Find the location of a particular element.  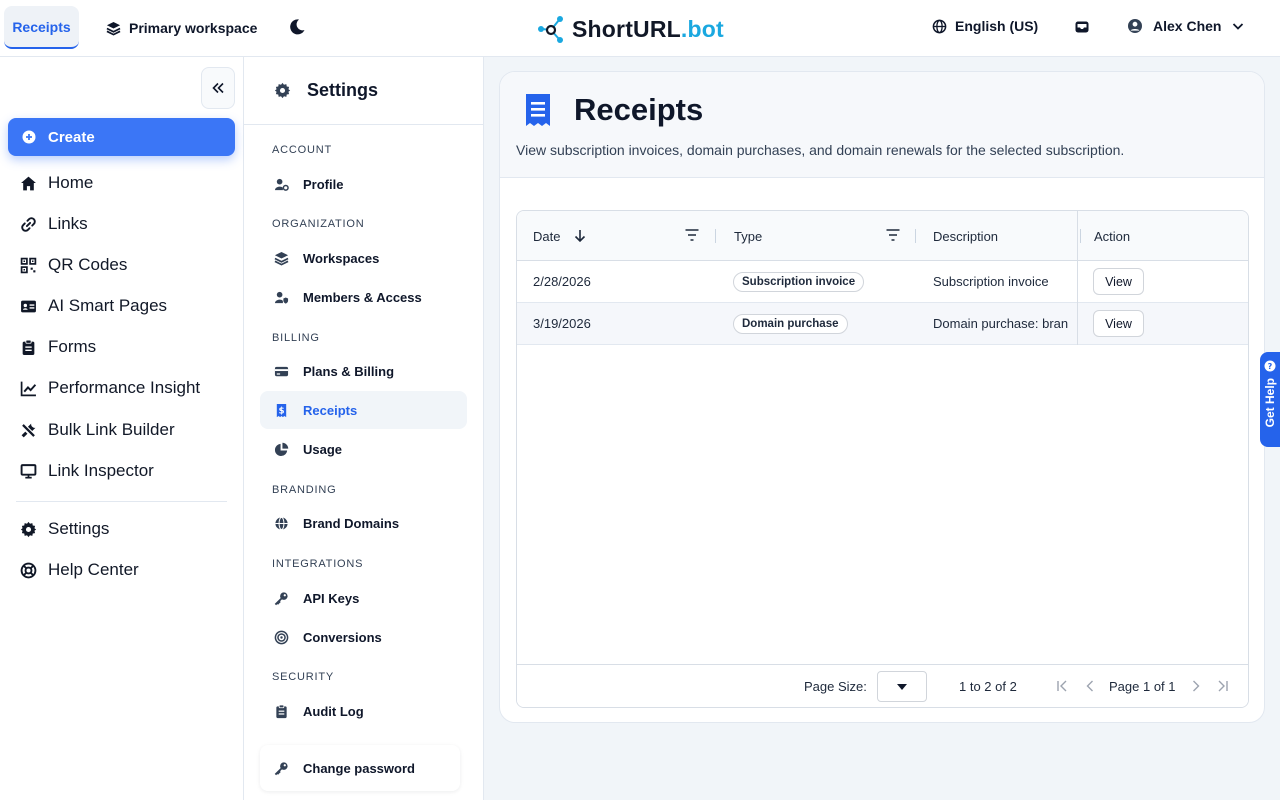

next-page-icon is located at coordinates (1196, 686).